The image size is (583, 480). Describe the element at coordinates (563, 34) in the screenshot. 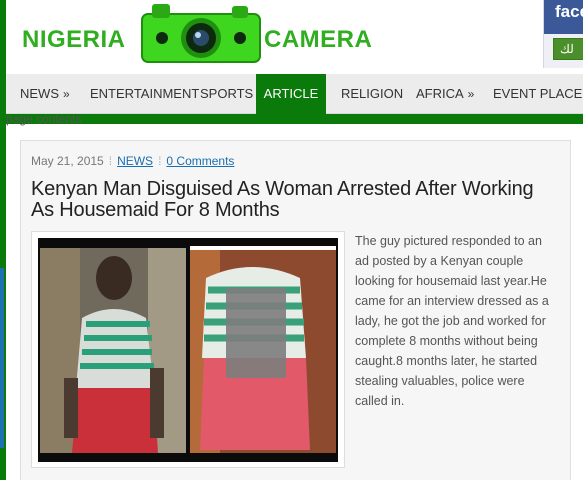

I see `facebook-widget: face لك` at that location.